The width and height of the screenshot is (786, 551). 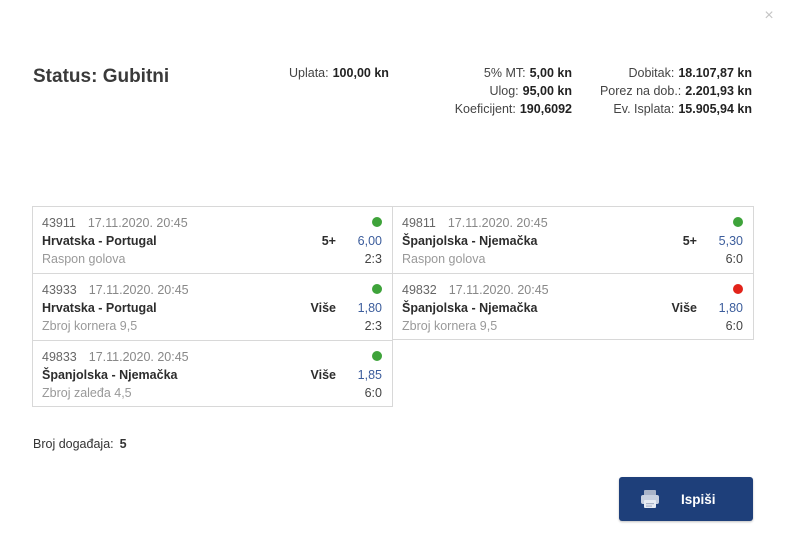 What do you see at coordinates (550, 73) in the screenshot?
I see `mt-value: 5,00 kn` at bounding box center [550, 73].